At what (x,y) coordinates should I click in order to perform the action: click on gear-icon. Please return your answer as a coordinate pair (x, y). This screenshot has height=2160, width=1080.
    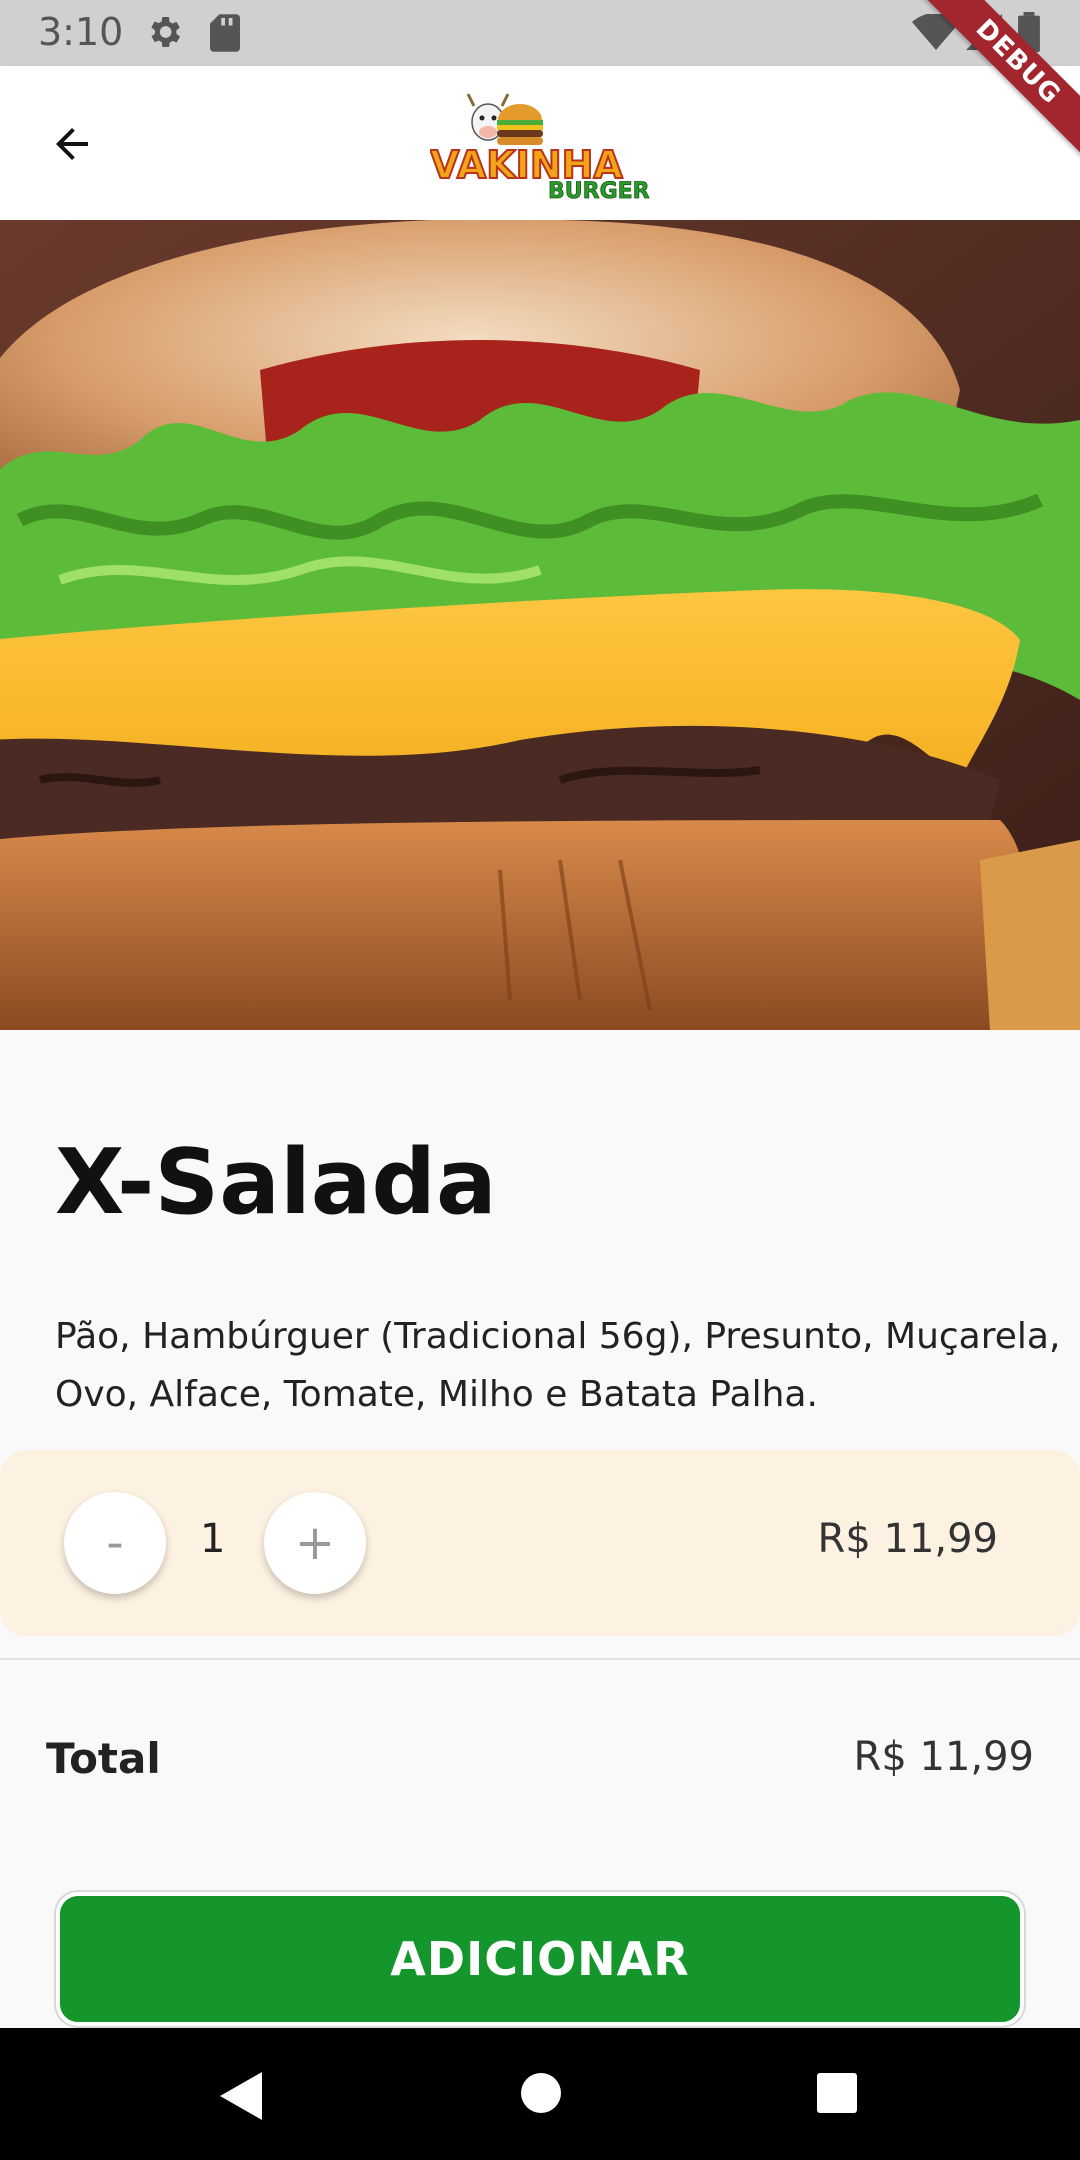
    Looking at the image, I should click on (165, 32).